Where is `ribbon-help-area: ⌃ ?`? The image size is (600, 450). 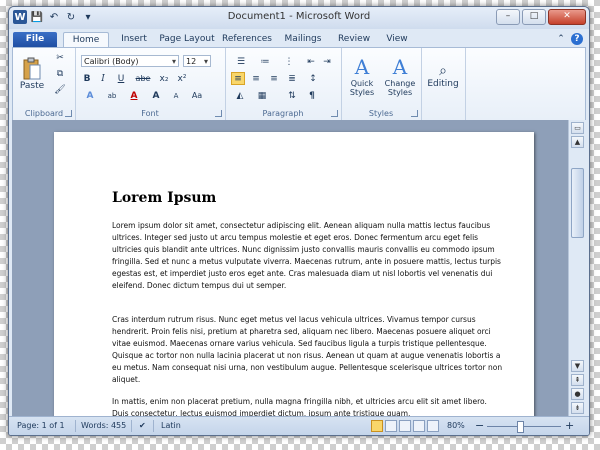
ribbon-help-area: ⌃ ? is located at coordinates (567, 39).